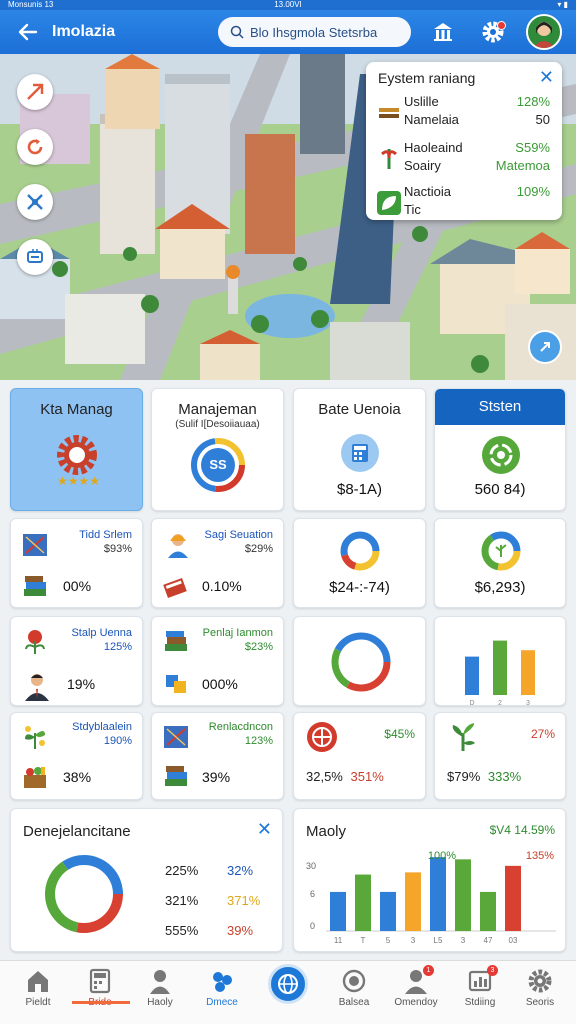 The image size is (576, 1024). I want to click on nav-item-seoris: Seoris, so click(540, 992).